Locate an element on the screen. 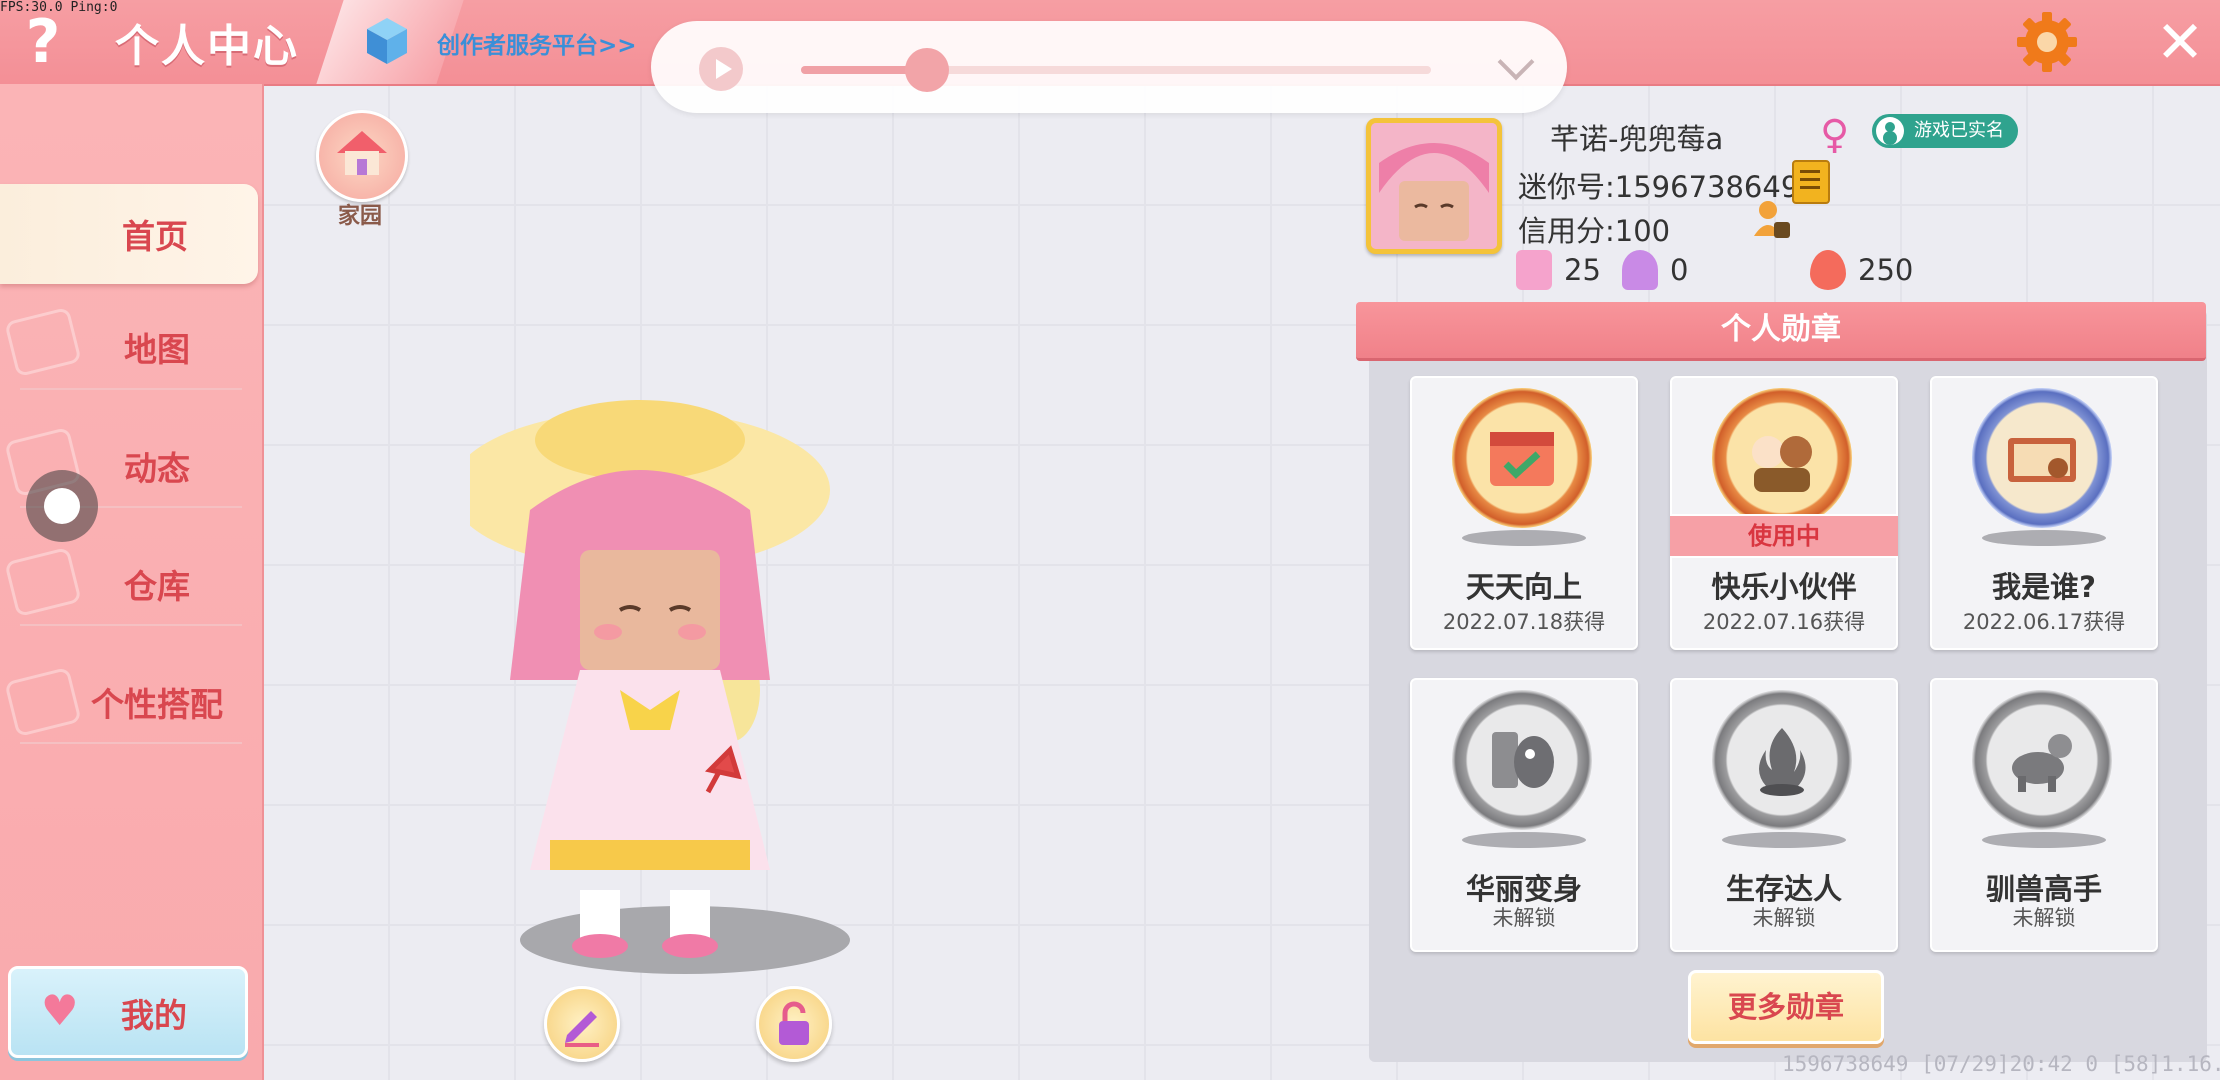 Image resolution: width=2220 pixels, height=1080 pixels. sidebar: 首页 地图 动态 仓库 个性搭配 is located at coordinates (132, 582).